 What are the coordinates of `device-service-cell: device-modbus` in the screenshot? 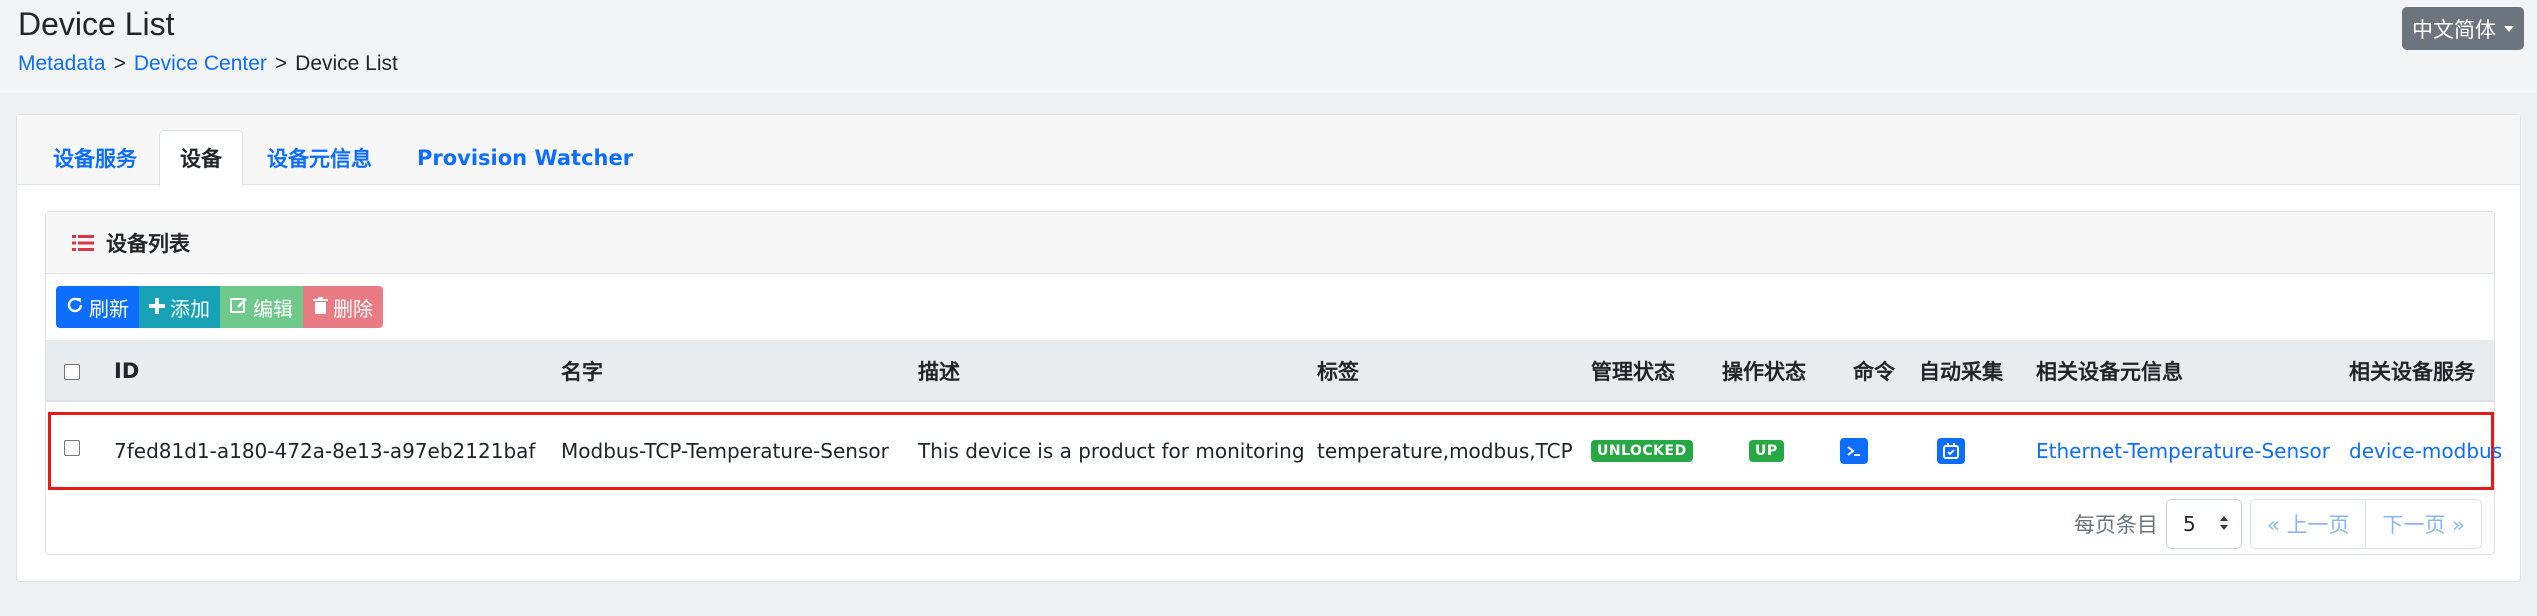 It's located at (2425, 451).